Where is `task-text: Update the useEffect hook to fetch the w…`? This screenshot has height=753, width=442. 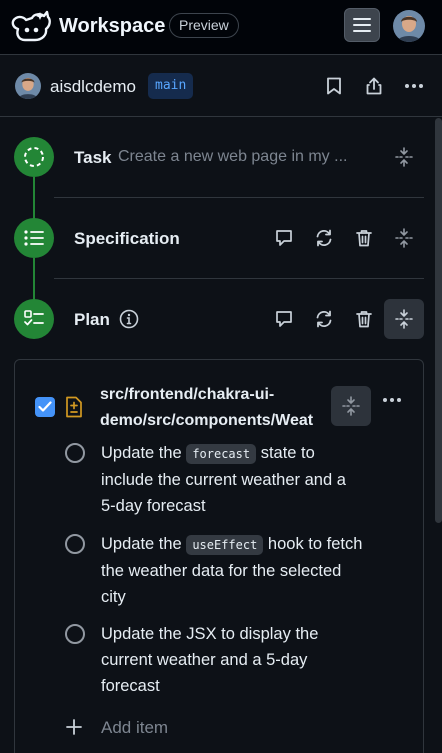 task-text: Update the useEffect hook to fetch the w… is located at coordinates (233, 570).